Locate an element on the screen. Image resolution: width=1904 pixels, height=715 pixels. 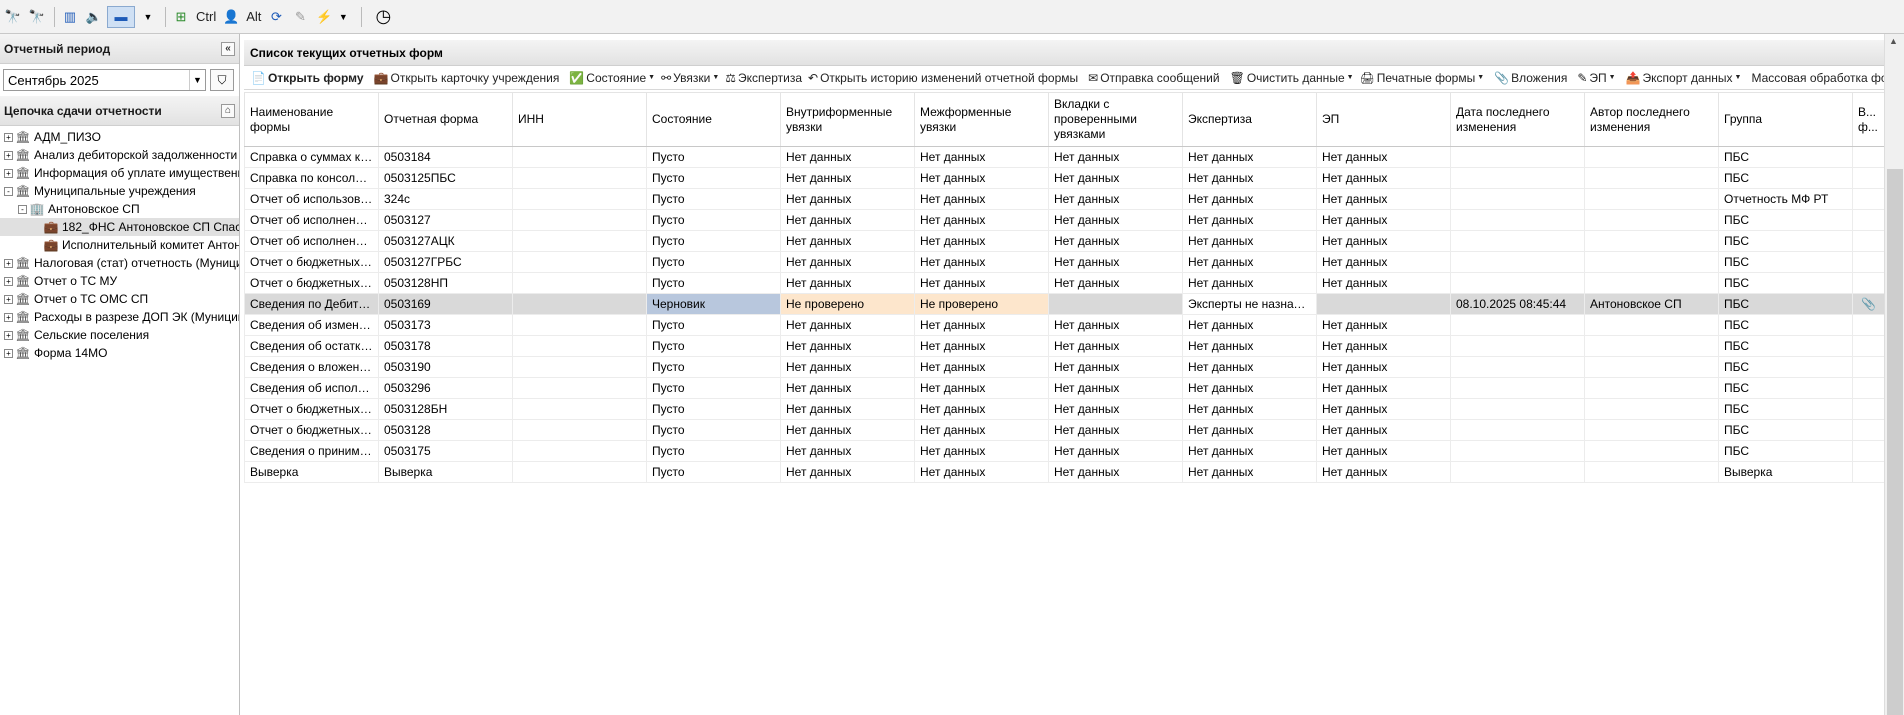
grid-icon: ⊞ is located at coordinates (181, 17).